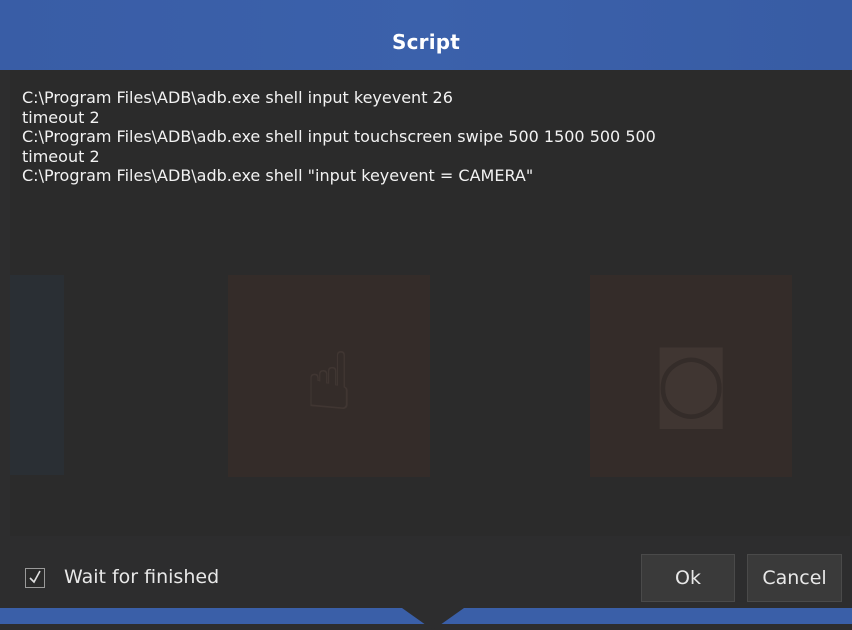 The width and height of the screenshot is (852, 630). Describe the element at coordinates (688, 578) in the screenshot. I see `ok-button: Ok` at that location.